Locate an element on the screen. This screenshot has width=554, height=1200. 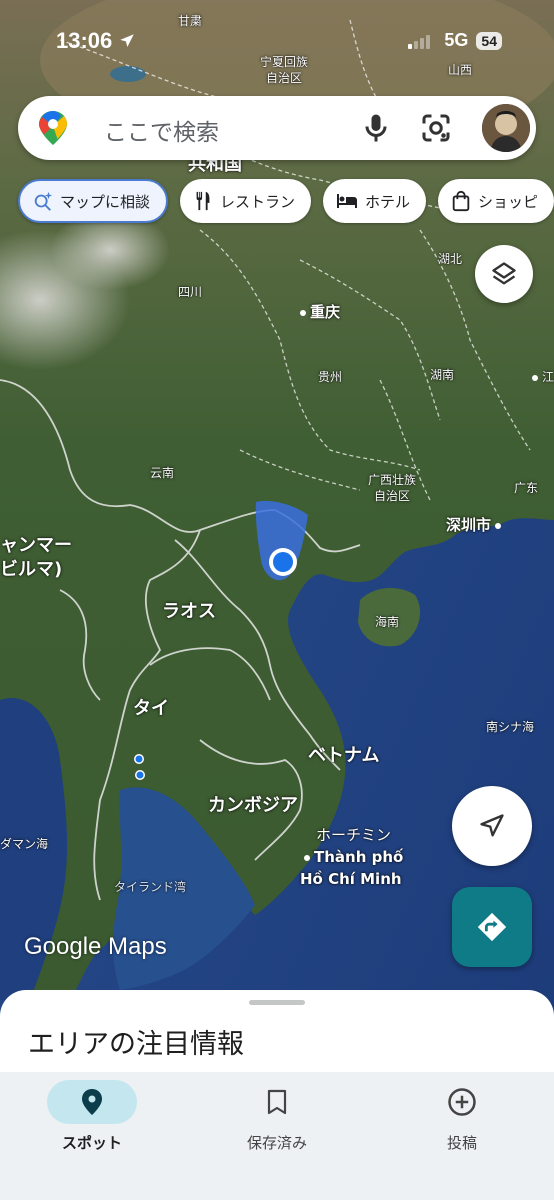
fork-knife-icon is located at coordinates (203, 201).